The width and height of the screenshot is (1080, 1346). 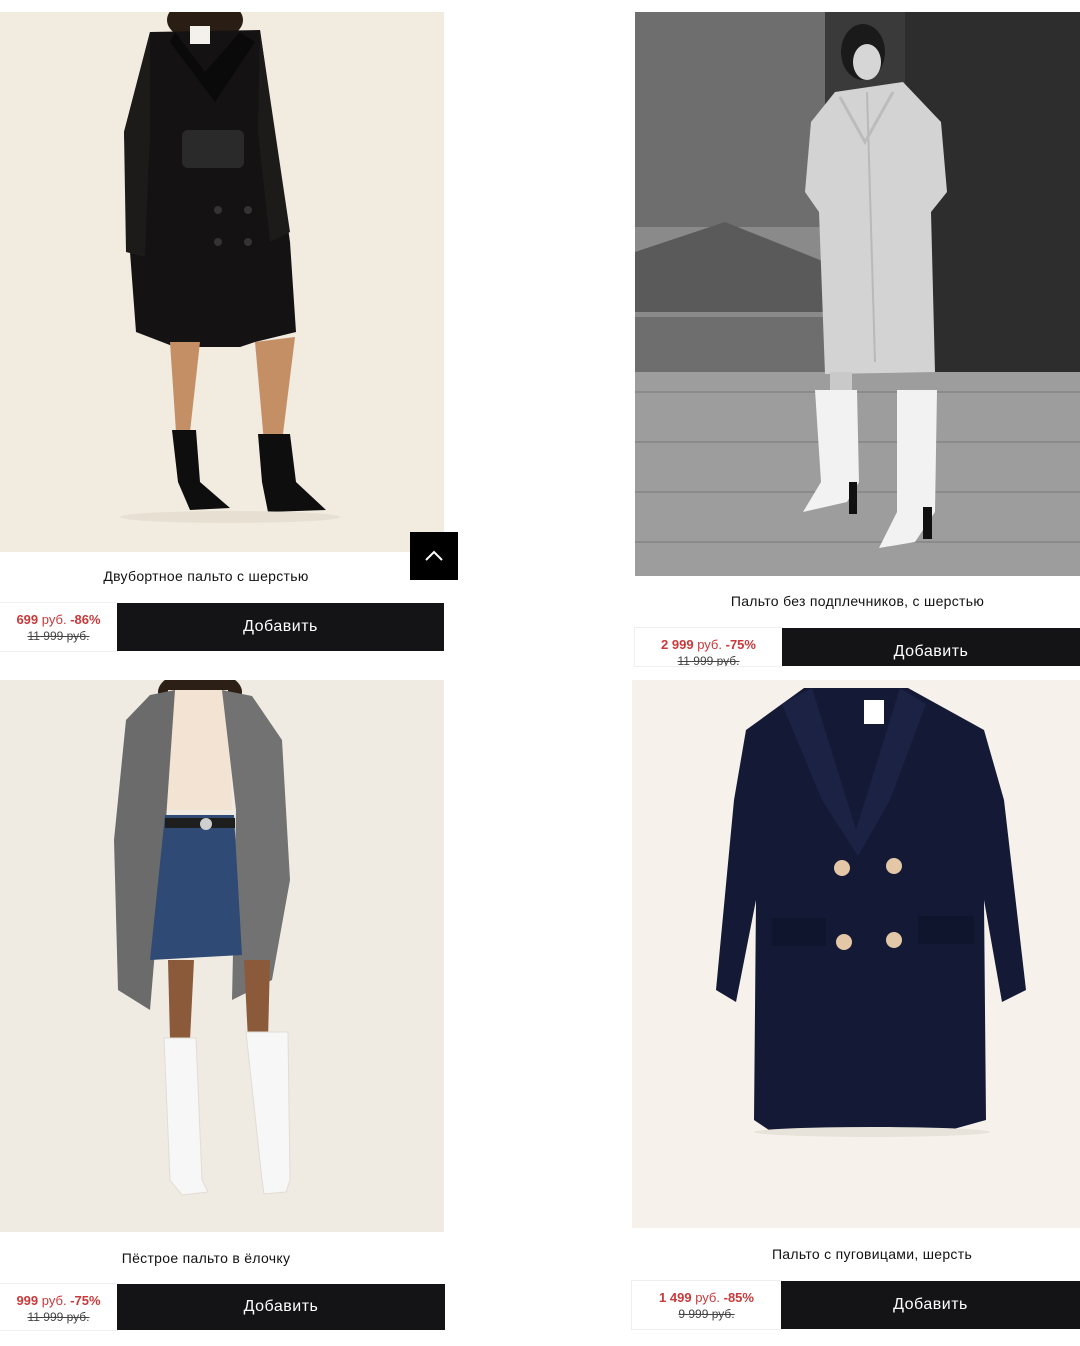 I want to click on old-price: 9 999 руб., so click(x=706, y=1314).